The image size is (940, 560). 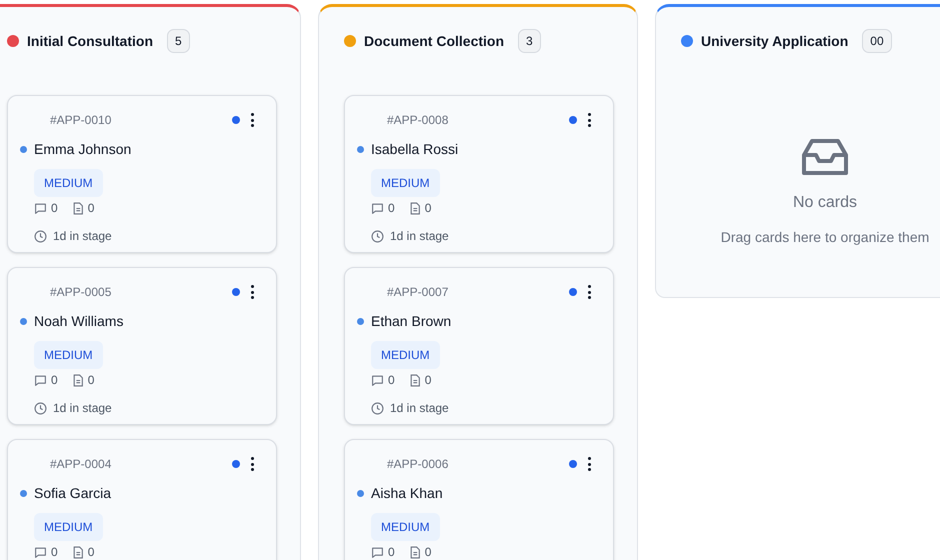 I want to click on application-card: #APP-0005 Noah Williams MEDIUM 0 0 1d in stage, so click(x=142, y=346).